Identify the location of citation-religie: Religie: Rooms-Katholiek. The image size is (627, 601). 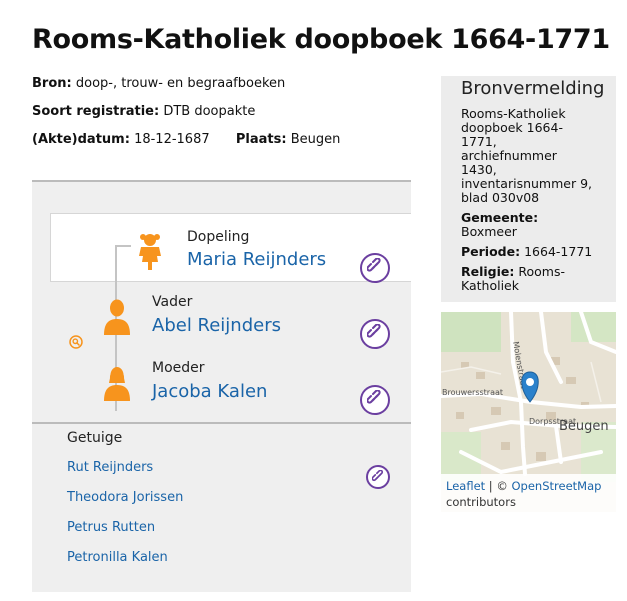
(513, 278).